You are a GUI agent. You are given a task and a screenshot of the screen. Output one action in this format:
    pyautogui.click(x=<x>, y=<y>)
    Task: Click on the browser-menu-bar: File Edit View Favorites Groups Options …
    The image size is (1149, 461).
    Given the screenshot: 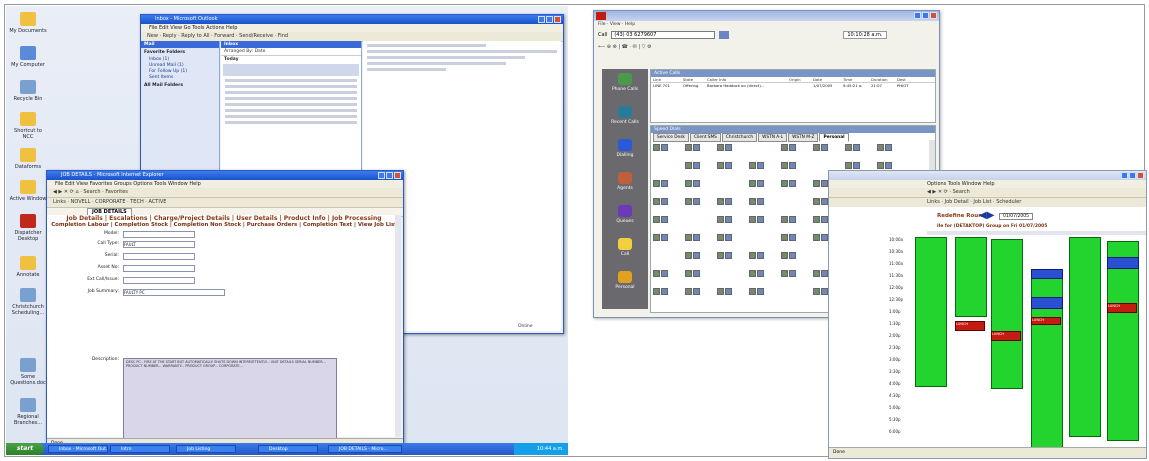 What is the action you would take?
    pyautogui.click(x=225, y=184)
    